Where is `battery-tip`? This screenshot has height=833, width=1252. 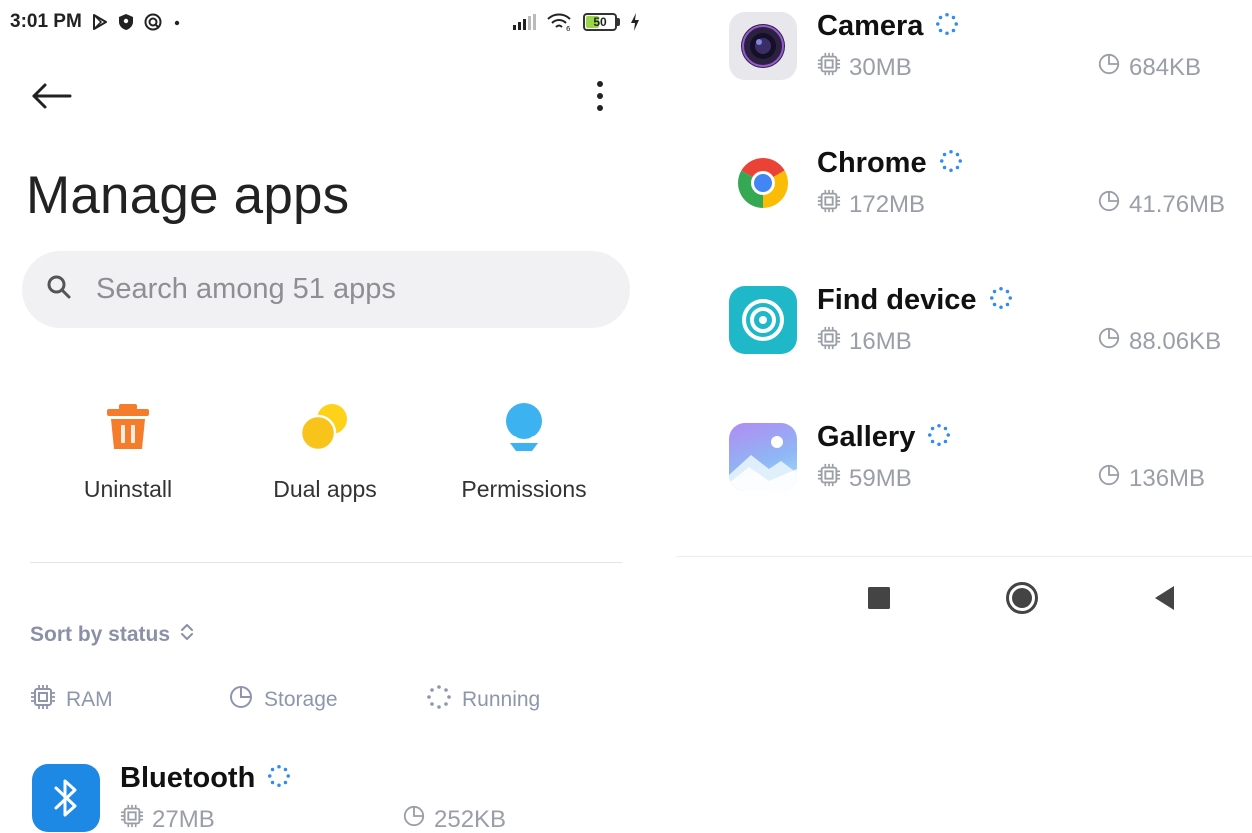
battery-tip is located at coordinates (618, 22).